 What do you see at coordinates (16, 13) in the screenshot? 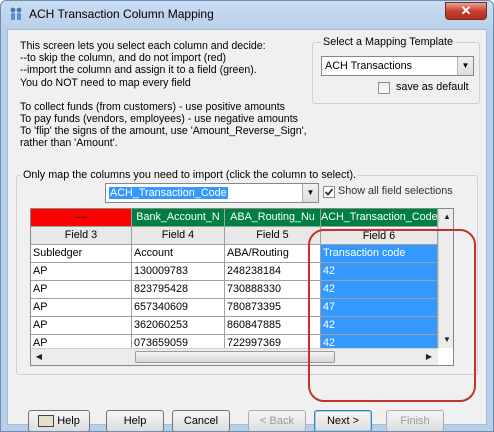
I see `app-icon` at bounding box center [16, 13].